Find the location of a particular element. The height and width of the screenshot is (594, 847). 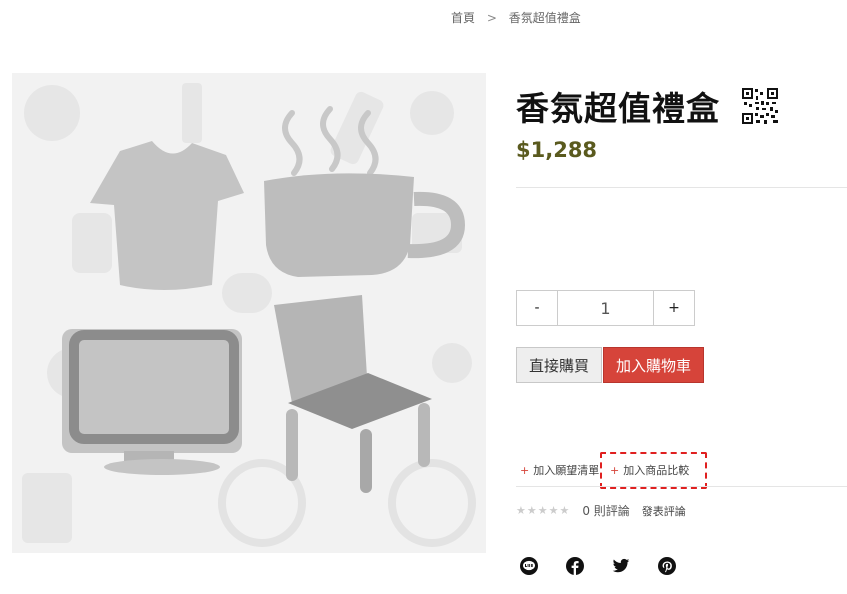

pinterest-icon is located at coordinates (667, 566).